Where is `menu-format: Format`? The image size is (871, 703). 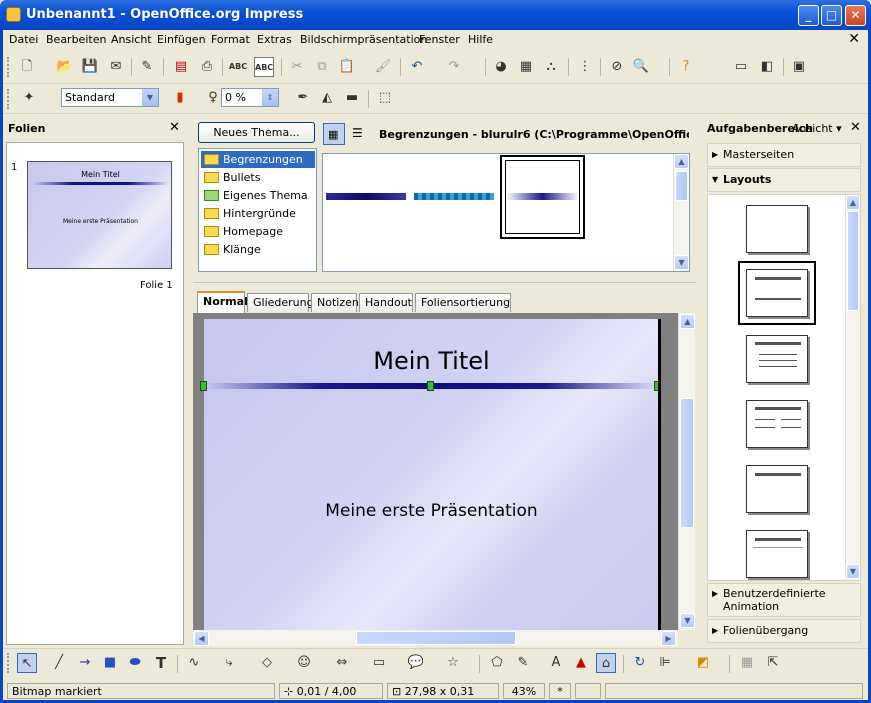
menu-format: Format is located at coordinates (230, 39).